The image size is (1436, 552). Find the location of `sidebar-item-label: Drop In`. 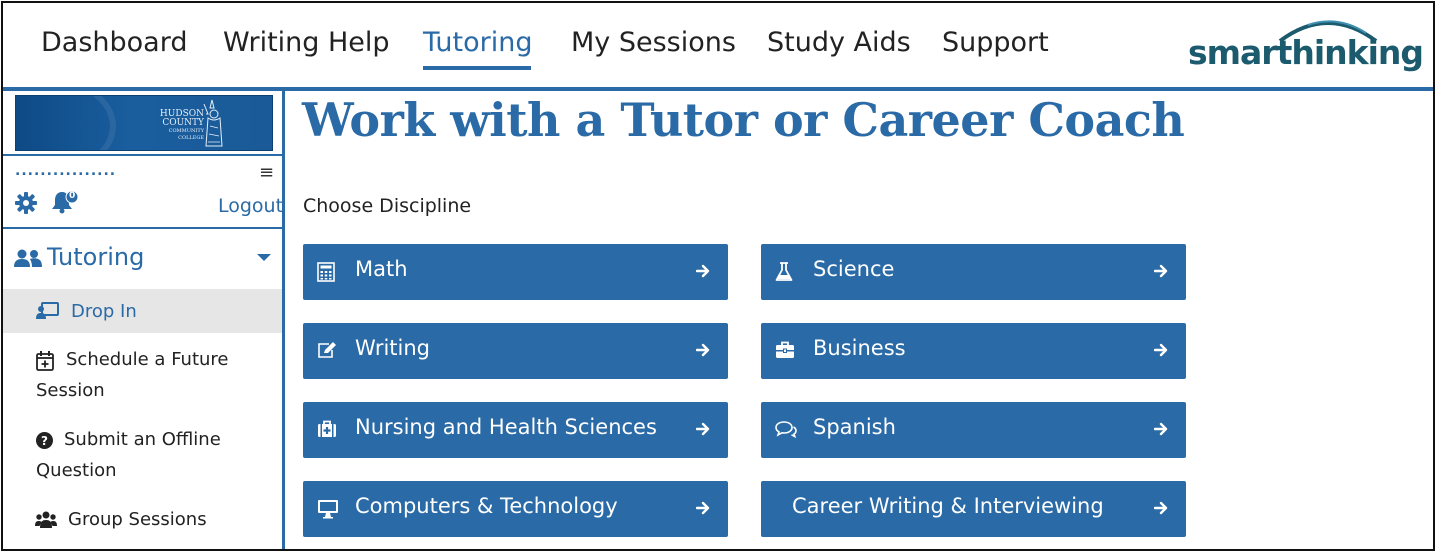

sidebar-item-label: Drop In is located at coordinates (104, 311).